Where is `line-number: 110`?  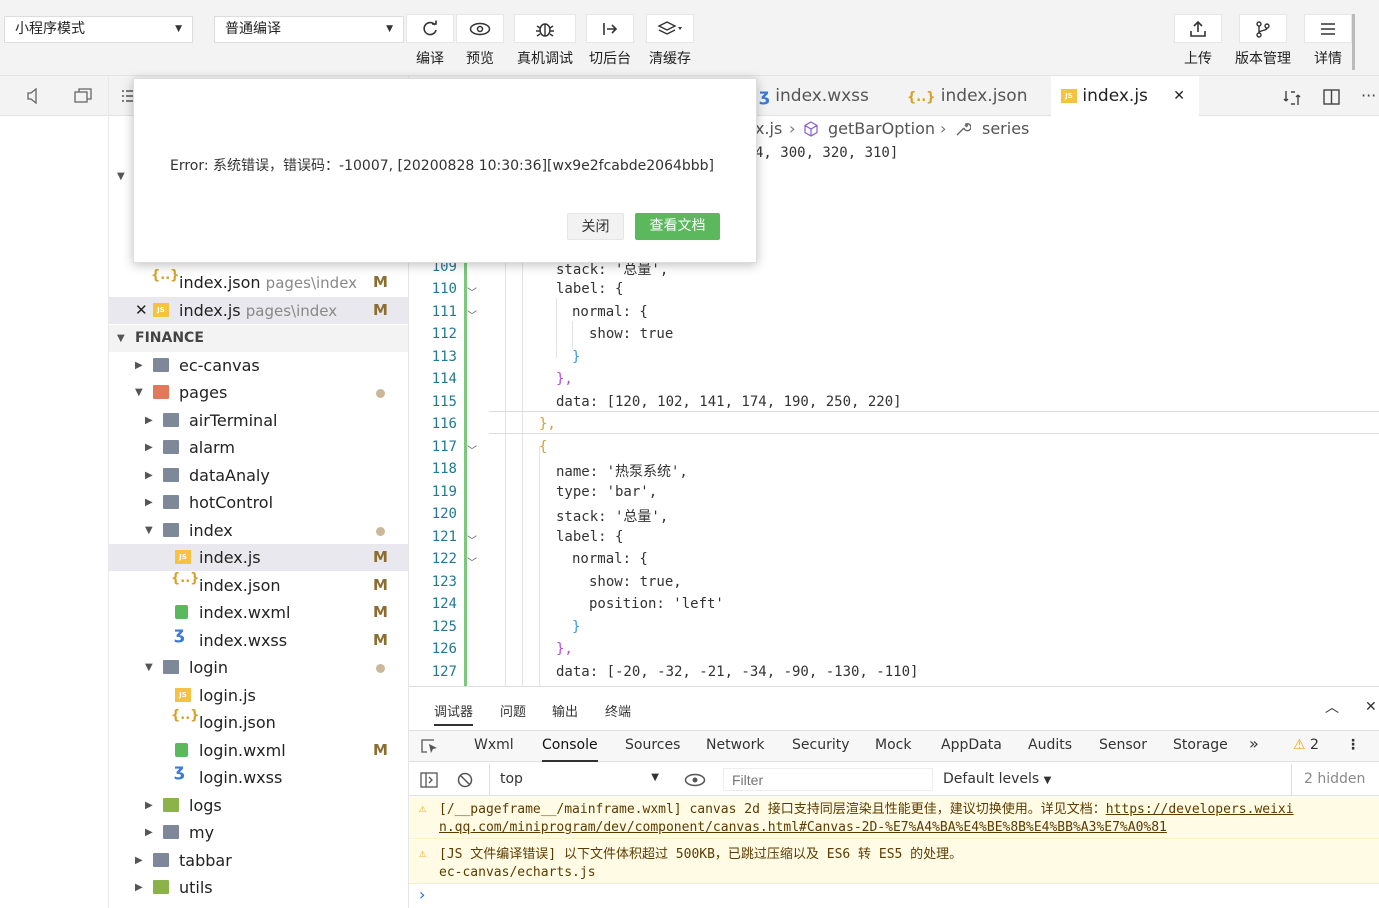 line-number: 110 is located at coordinates (444, 289).